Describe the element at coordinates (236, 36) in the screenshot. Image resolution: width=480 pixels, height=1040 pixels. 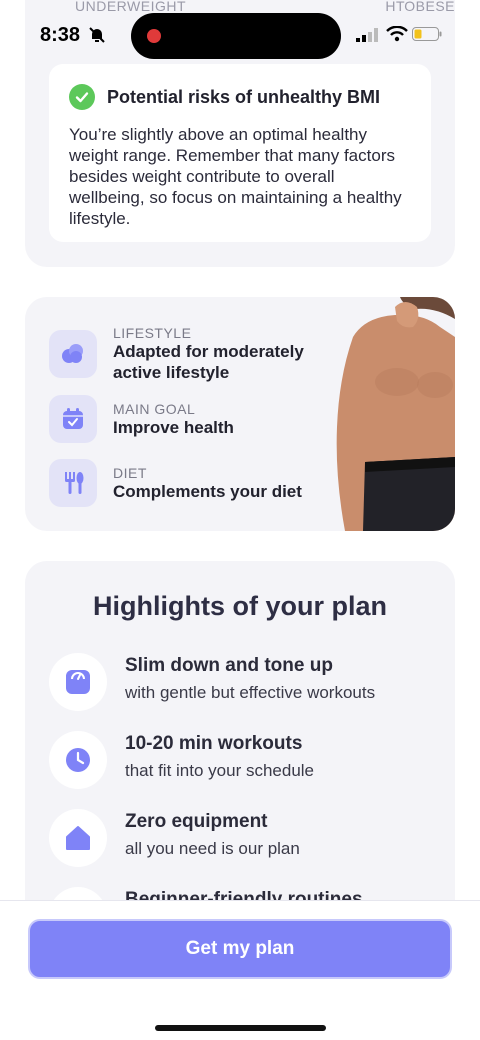
I see `dynamic-island` at that location.